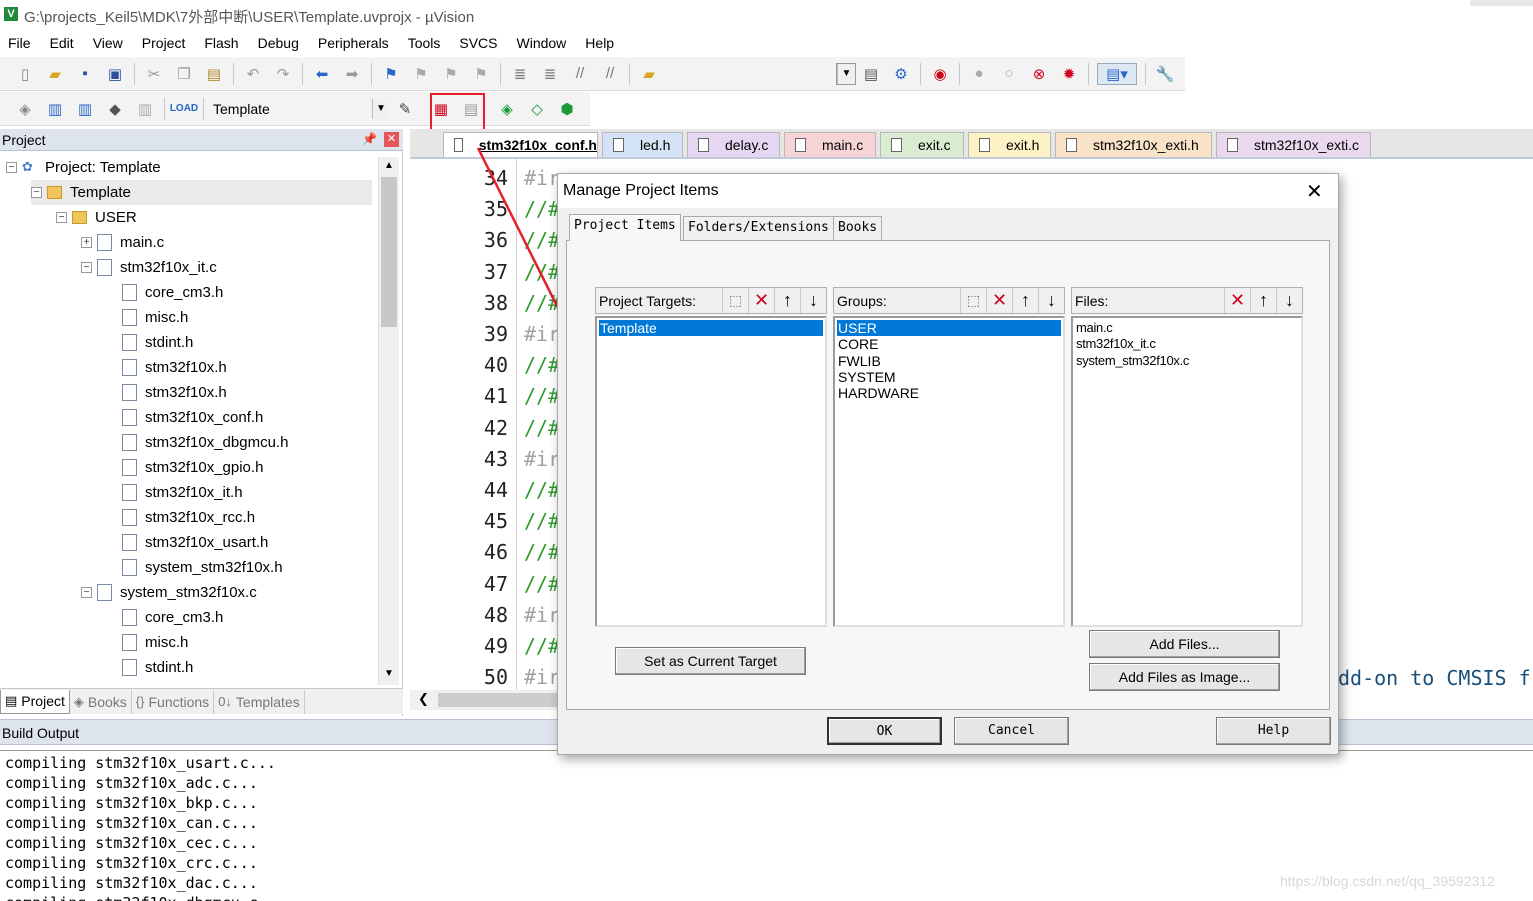 The image size is (1533, 901). I want to click on menu-debug: Debug, so click(278, 43).